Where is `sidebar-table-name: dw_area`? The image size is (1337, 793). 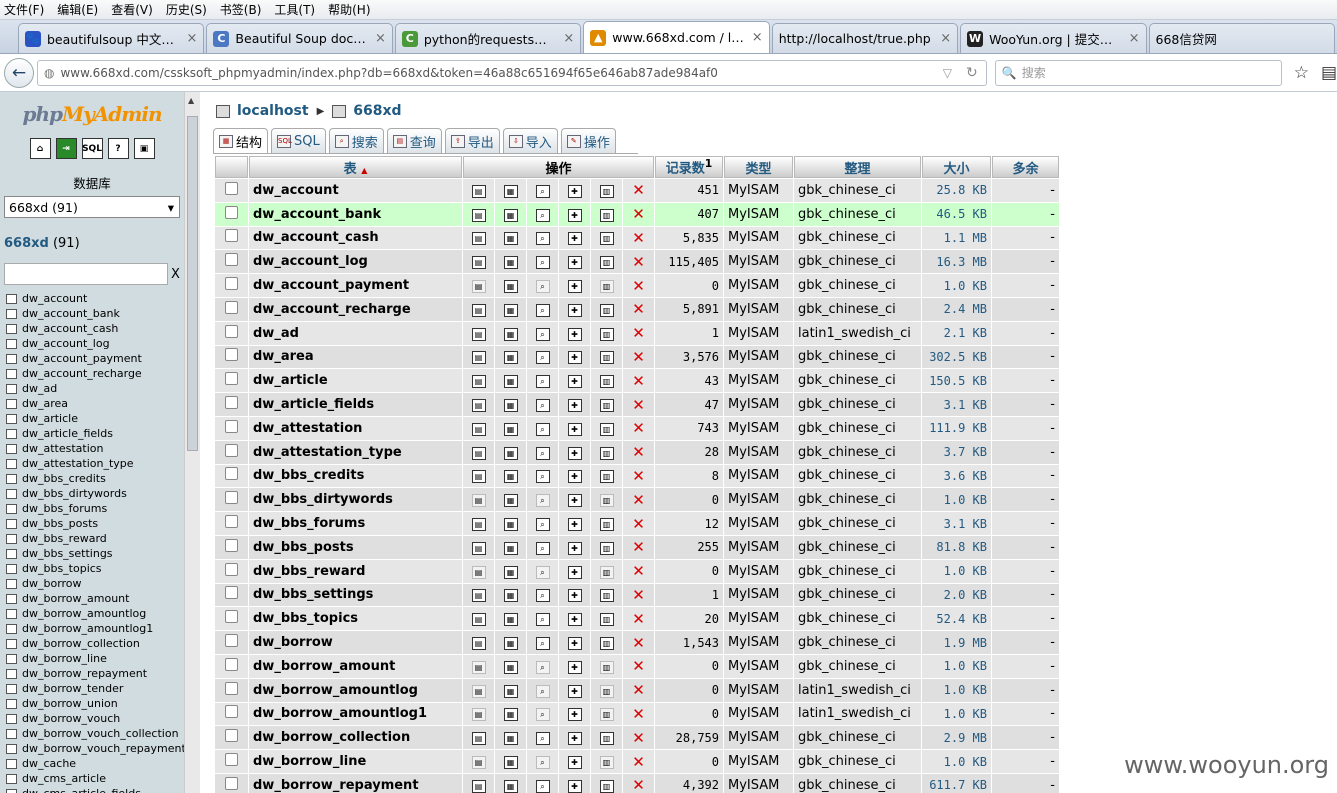 sidebar-table-name: dw_area is located at coordinates (45, 403).